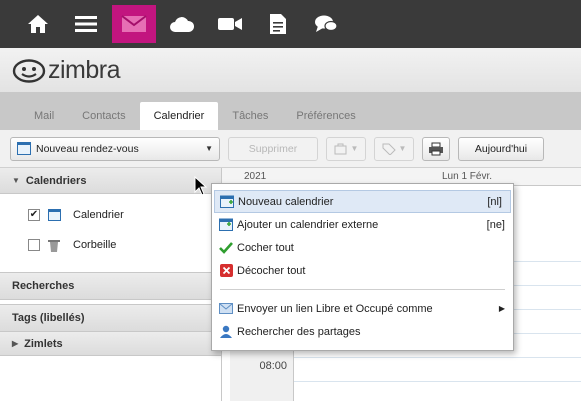  I want to click on new-appointment-label: Nouveau rendez-vous, so click(87, 148).